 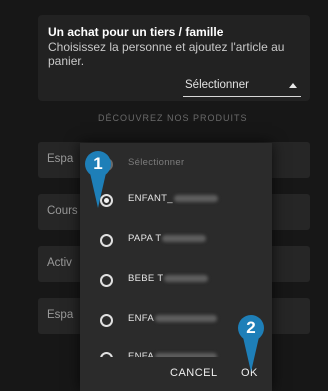 I want to click on option-papa: PAPA T, so click(x=176, y=240).